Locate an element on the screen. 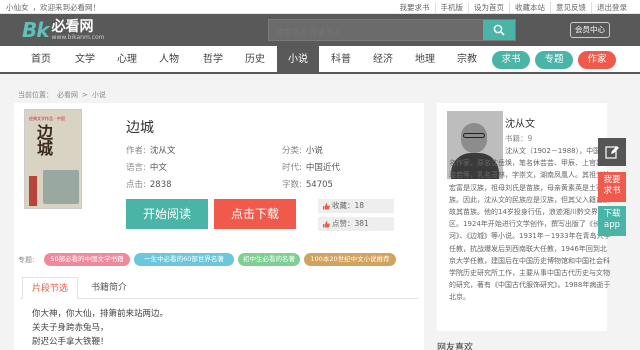 The image size is (640, 350). mobile-link: 手机版 is located at coordinates (451, 7).